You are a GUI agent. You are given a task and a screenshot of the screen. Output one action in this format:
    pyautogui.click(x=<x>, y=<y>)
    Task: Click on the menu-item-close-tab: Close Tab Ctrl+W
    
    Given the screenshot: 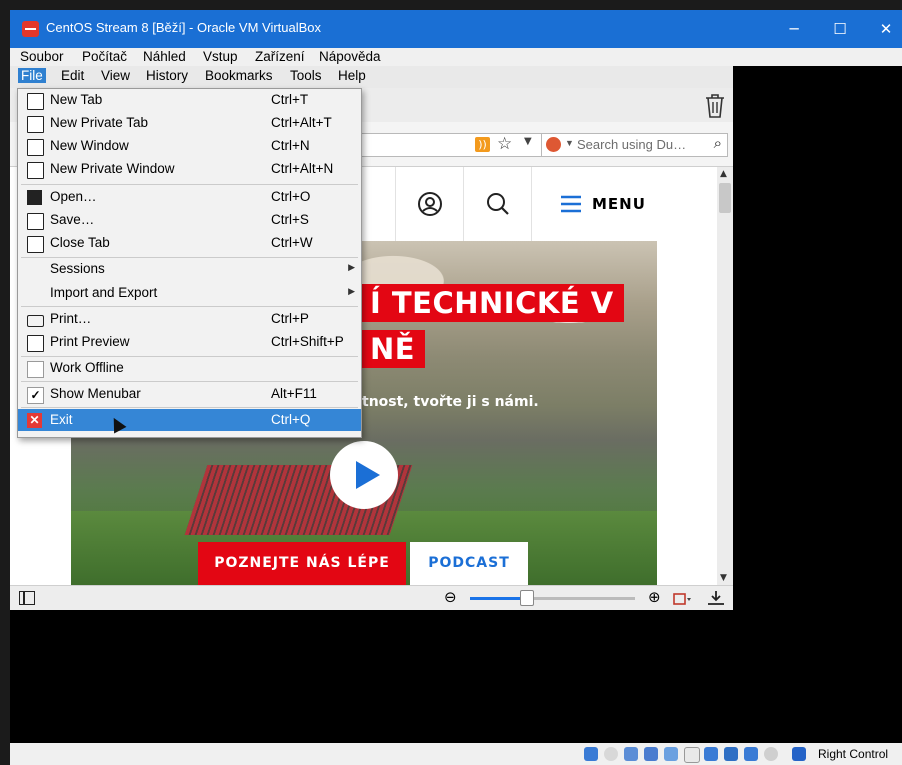 What is the action you would take?
    pyautogui.click(x=189, y=243)
    